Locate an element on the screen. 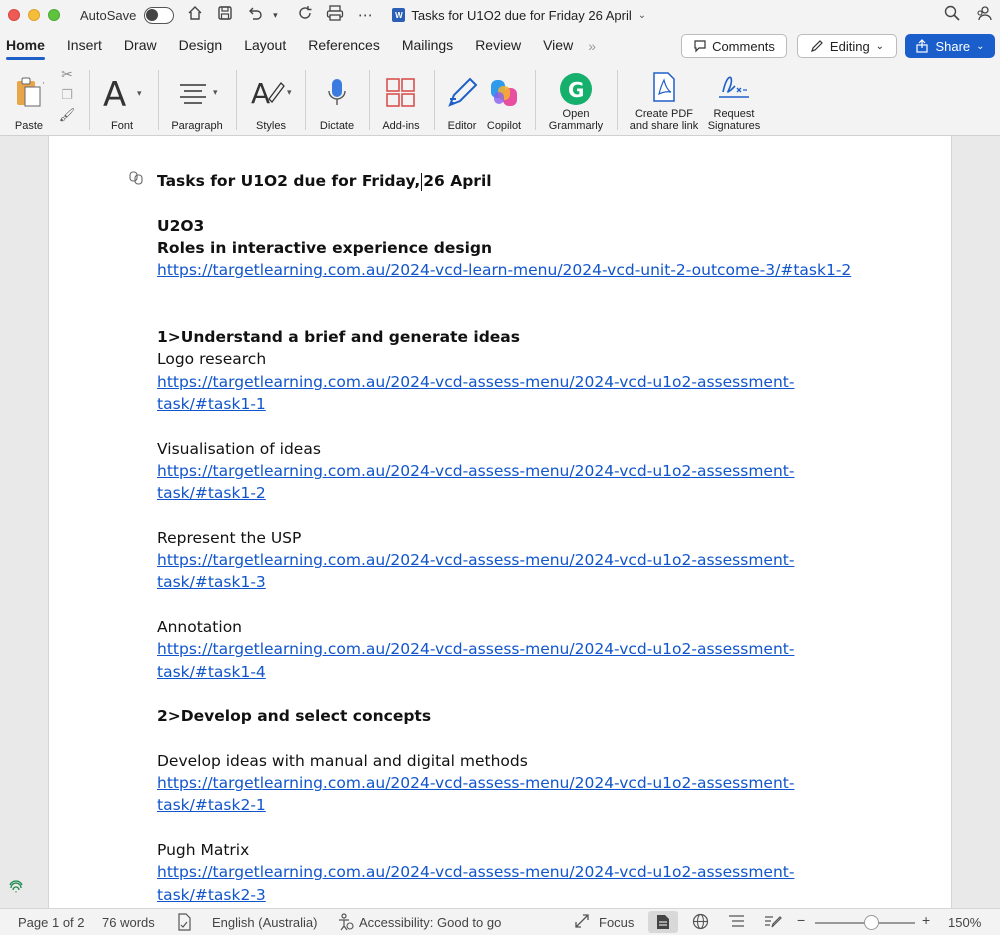  tab-view: View is located at coordinates (558, 46).